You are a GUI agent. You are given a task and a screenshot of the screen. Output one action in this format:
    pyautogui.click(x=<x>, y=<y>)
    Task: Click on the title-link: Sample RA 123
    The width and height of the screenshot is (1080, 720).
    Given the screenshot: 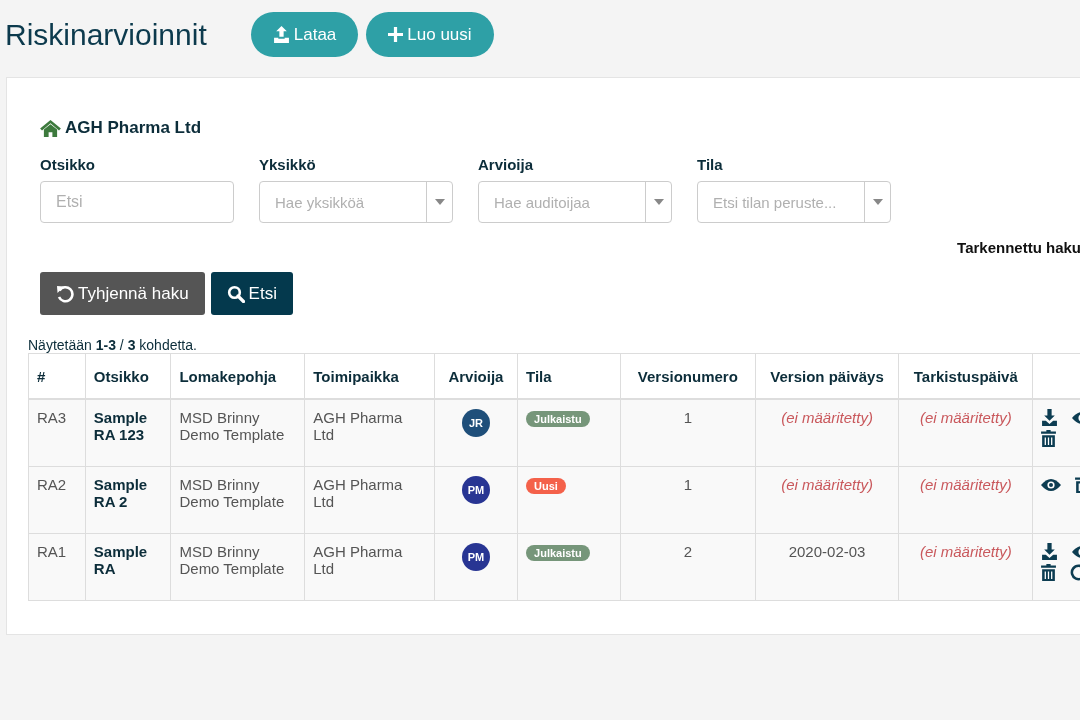 What is the action you would take?
    pyautogui.click(x=128, y=433)
    